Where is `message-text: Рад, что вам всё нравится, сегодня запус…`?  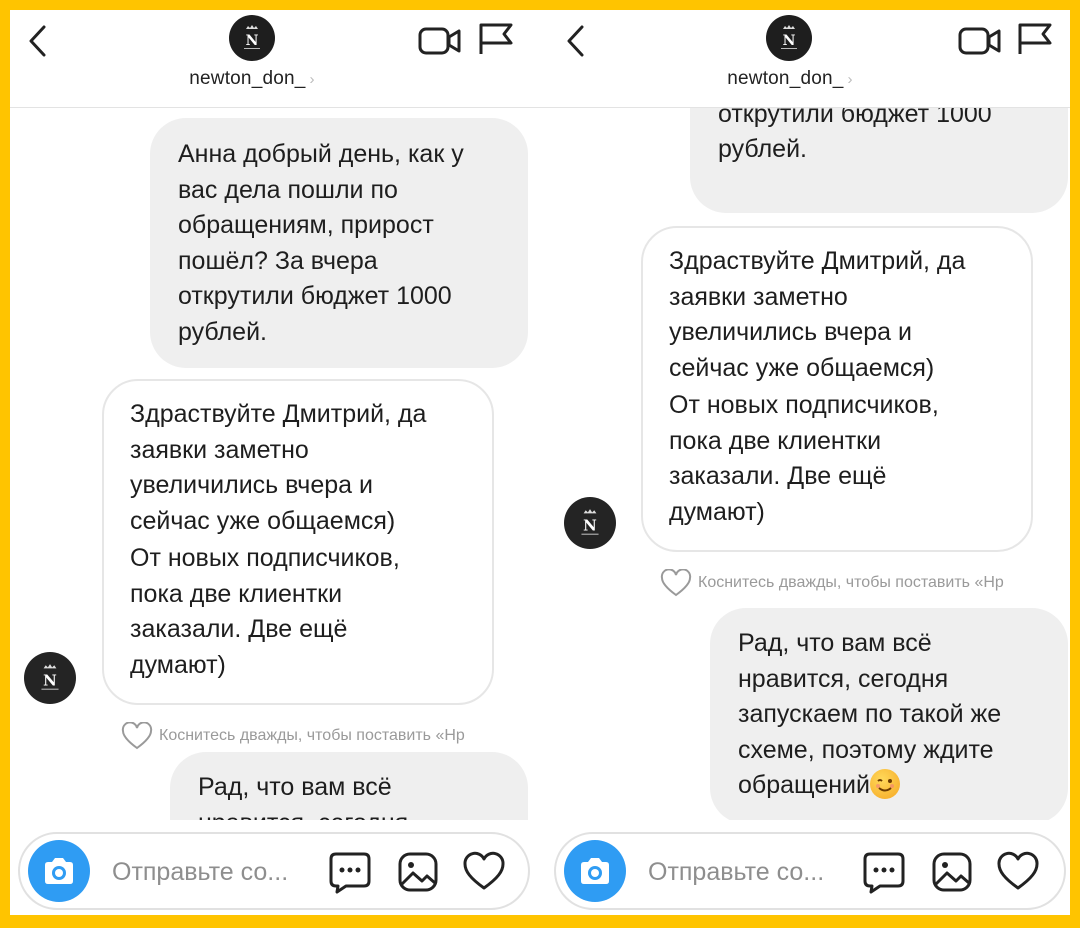 message-text: Рад, что вам всё нравится, сегодня запус… is located at coordinates (889, 715).